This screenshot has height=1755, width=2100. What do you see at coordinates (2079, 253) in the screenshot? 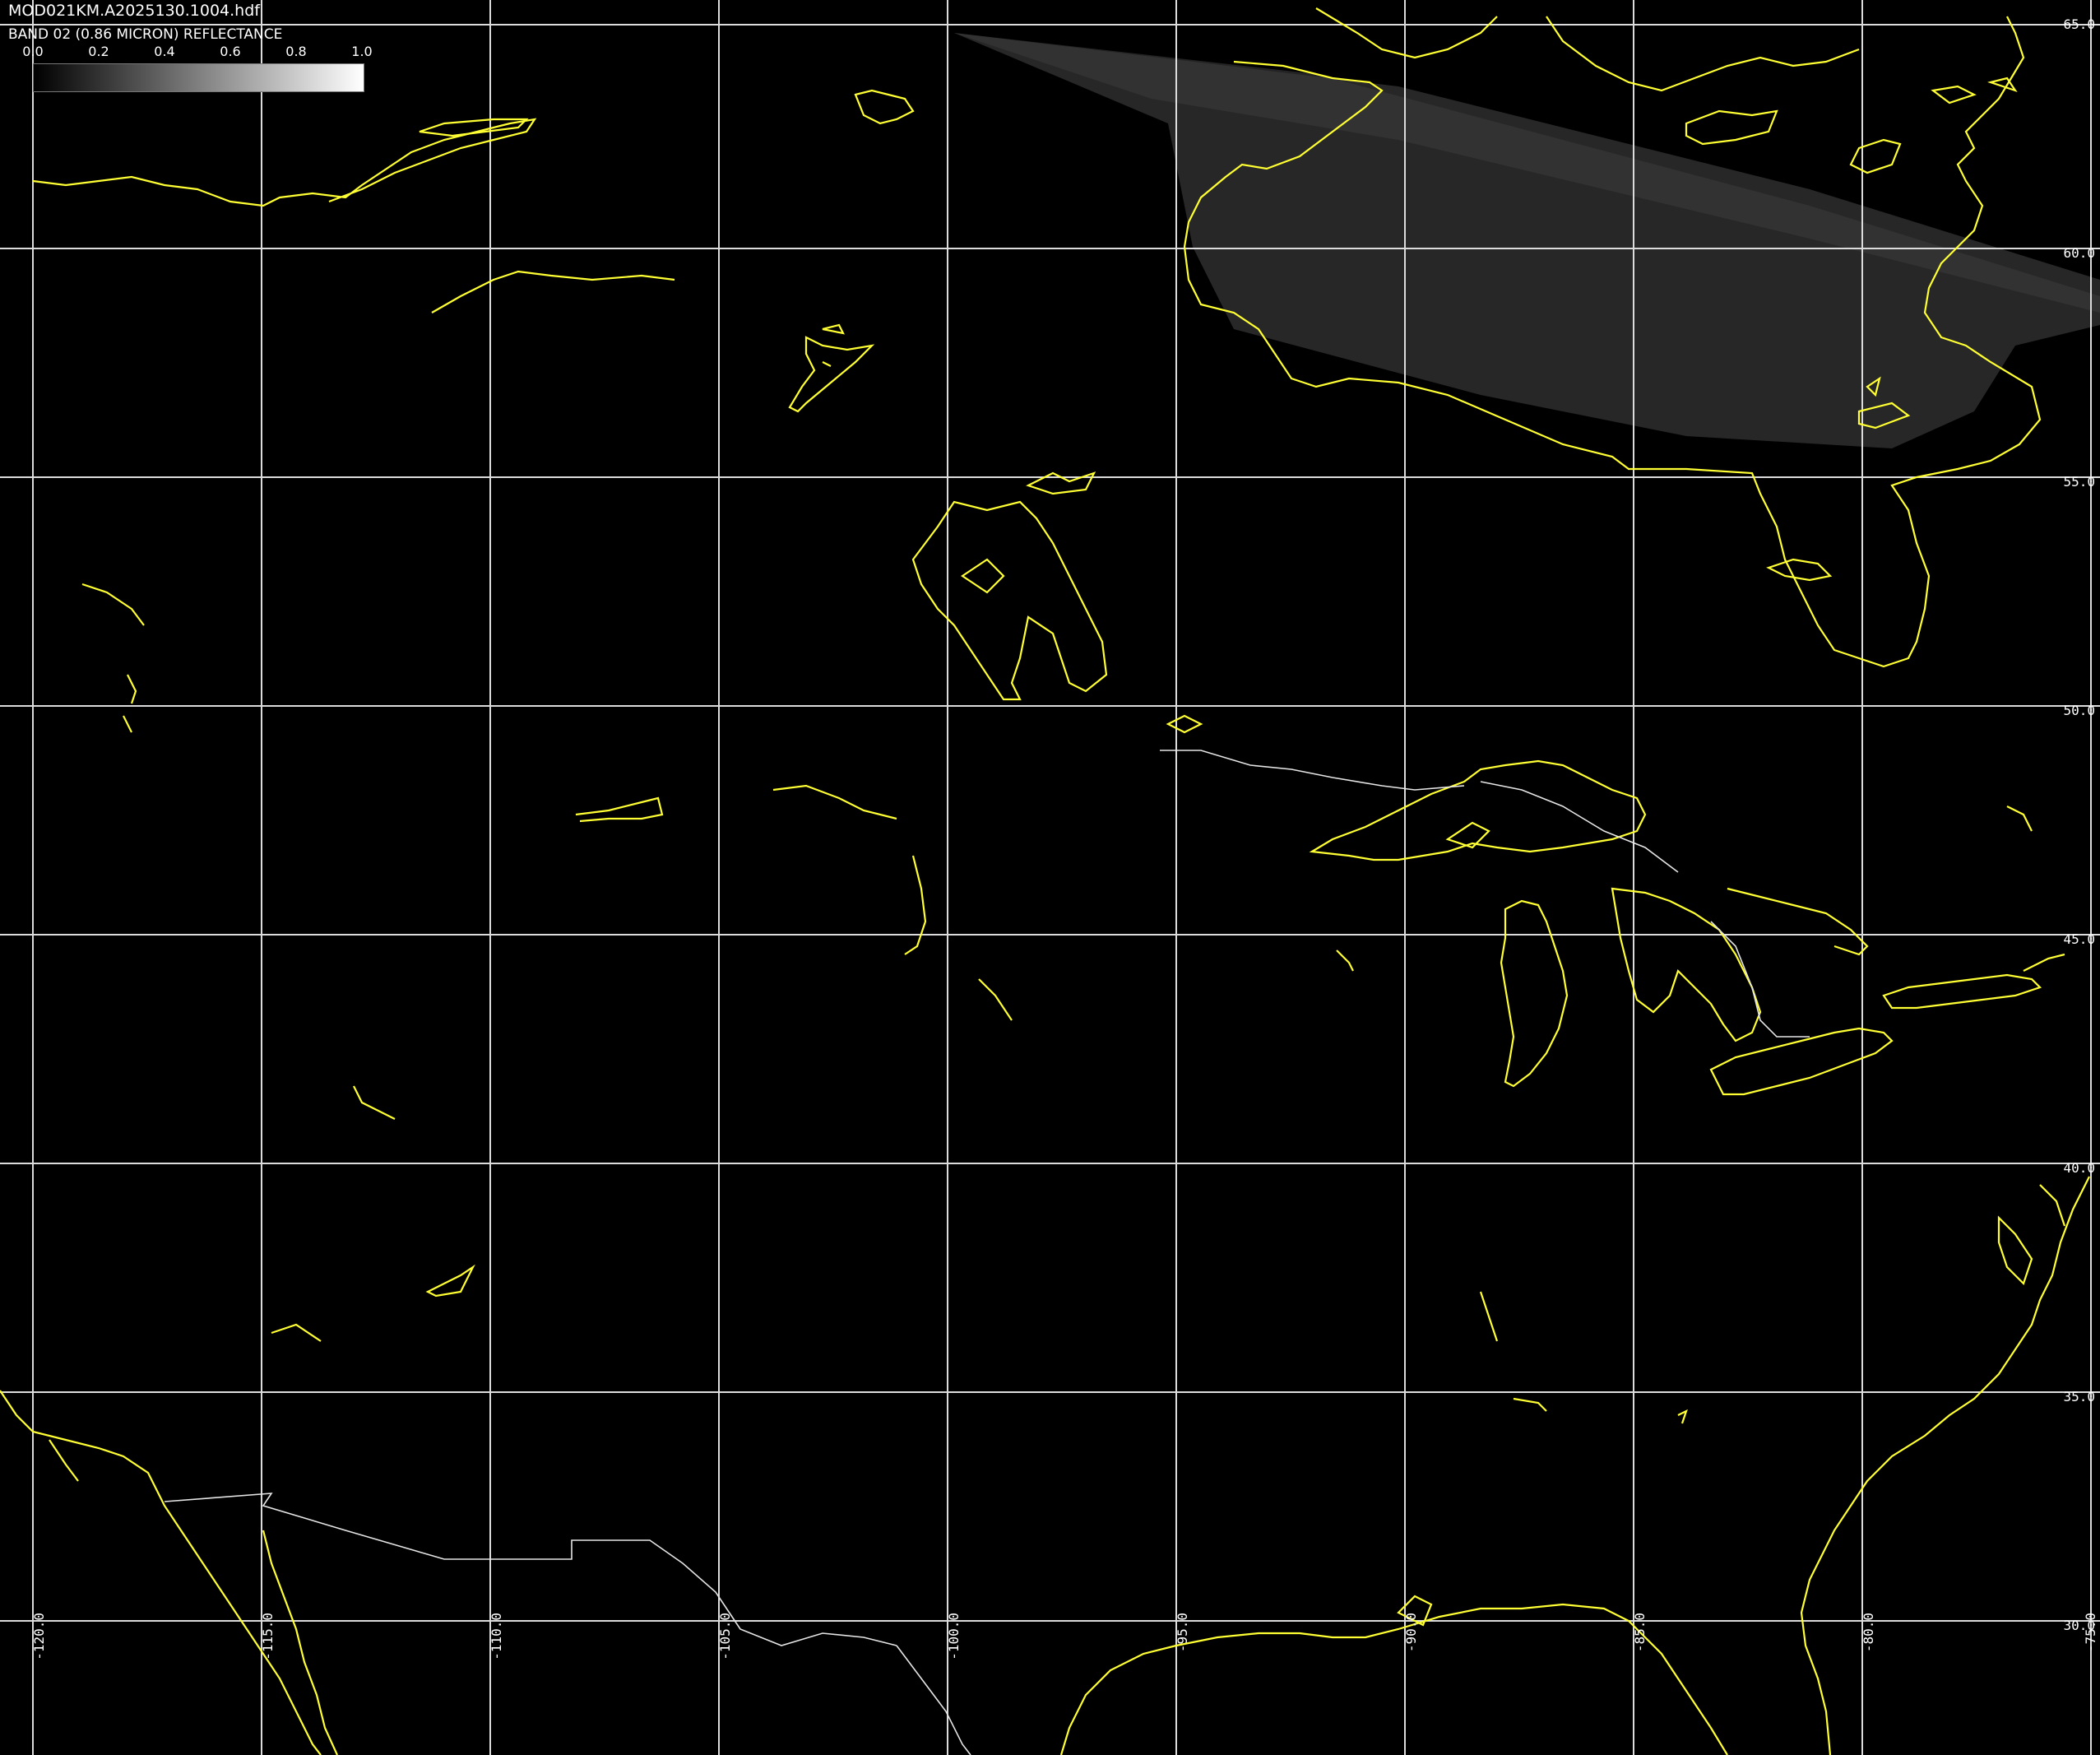
I see `lat-label: 60.0` at bounding box center [2079, 253].